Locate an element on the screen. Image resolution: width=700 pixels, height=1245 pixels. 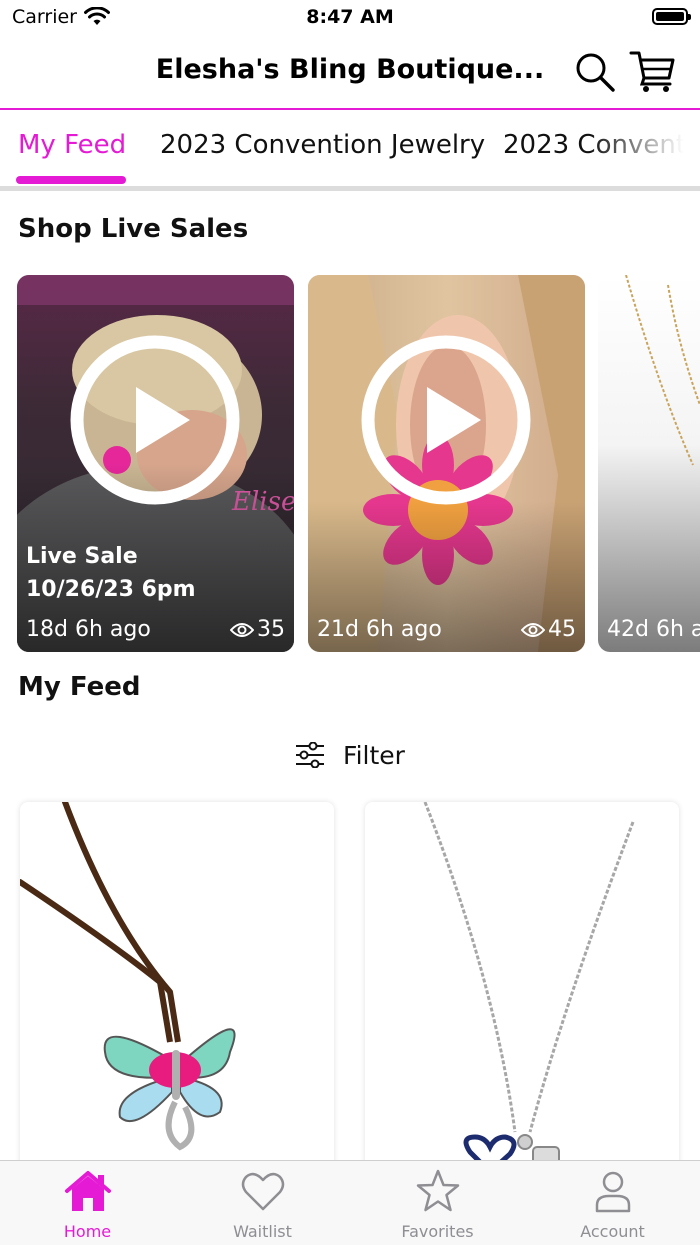
status-bar: Carrier 8:47 AM is located at coordinates (350, 18).